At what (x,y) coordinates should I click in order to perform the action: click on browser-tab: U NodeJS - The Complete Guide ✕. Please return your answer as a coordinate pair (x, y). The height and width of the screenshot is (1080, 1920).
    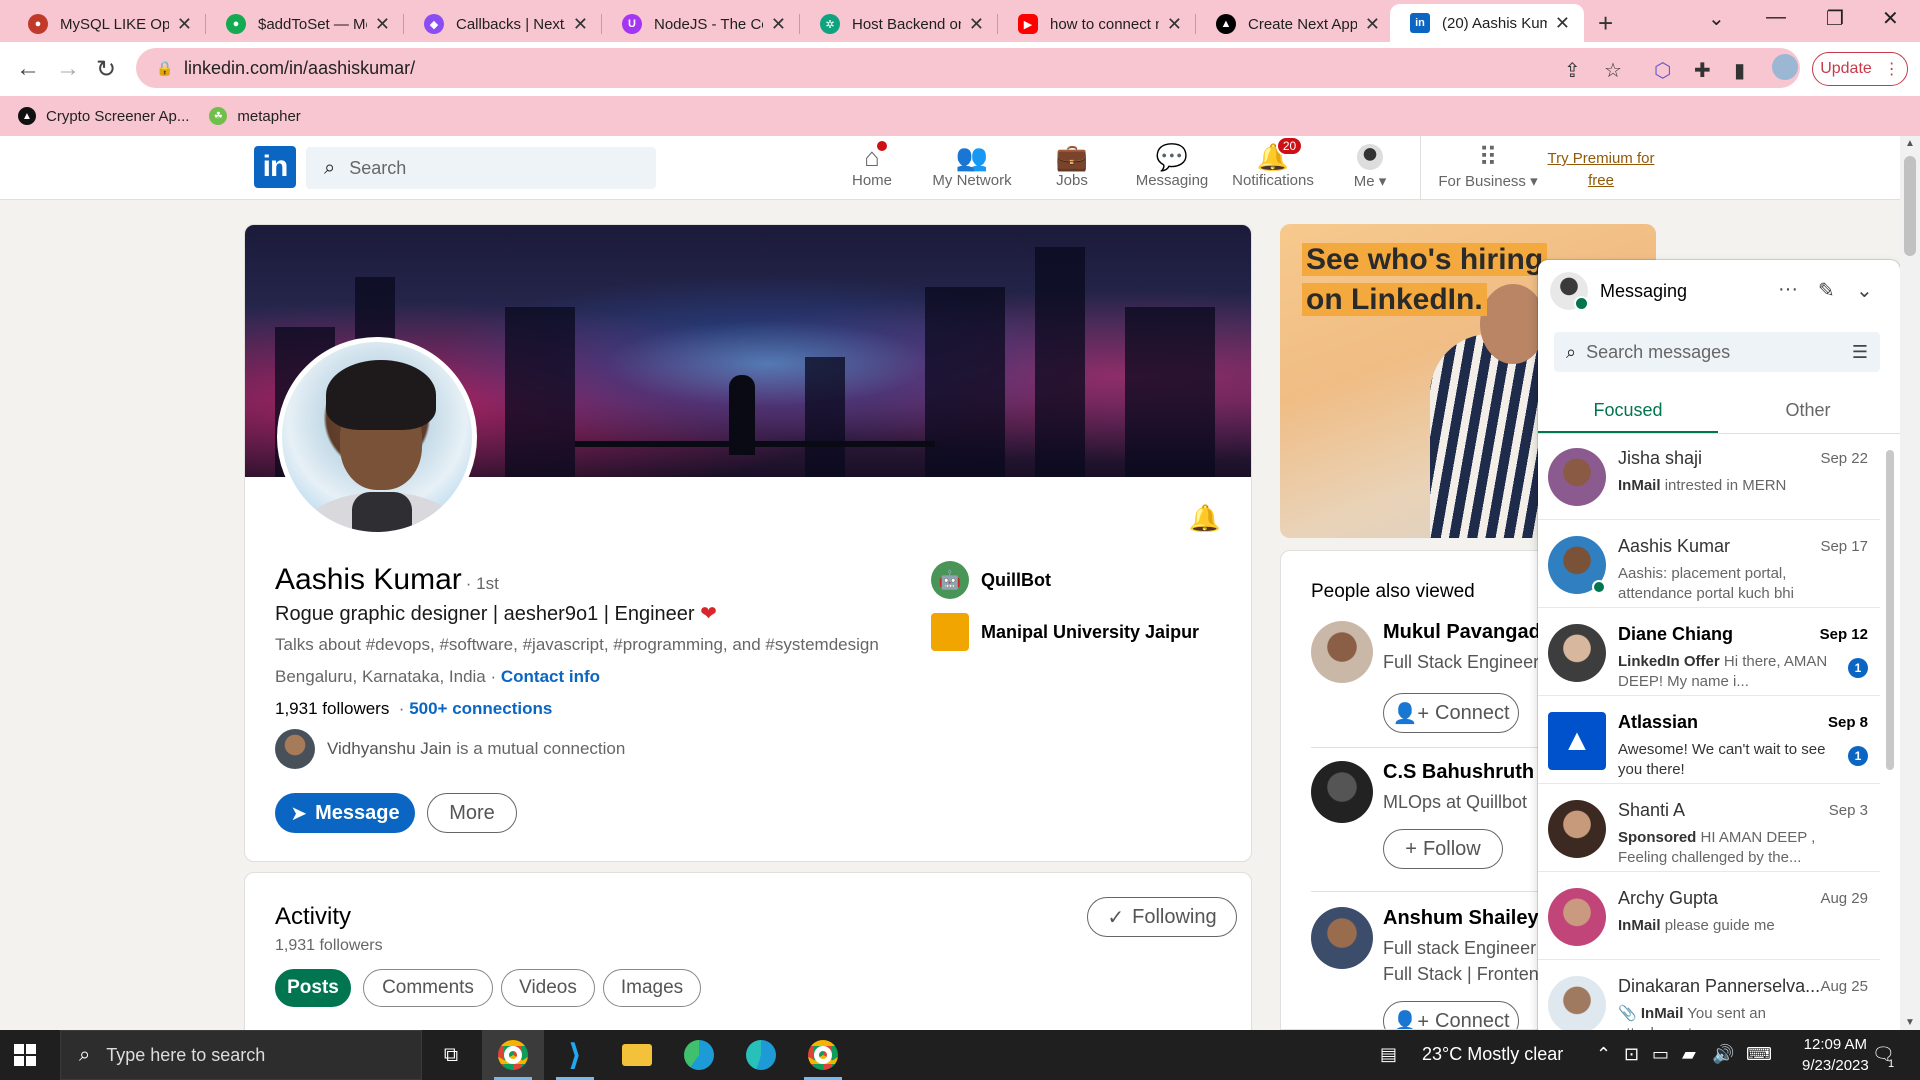
    Looking at the image, I should click on (701, 24).